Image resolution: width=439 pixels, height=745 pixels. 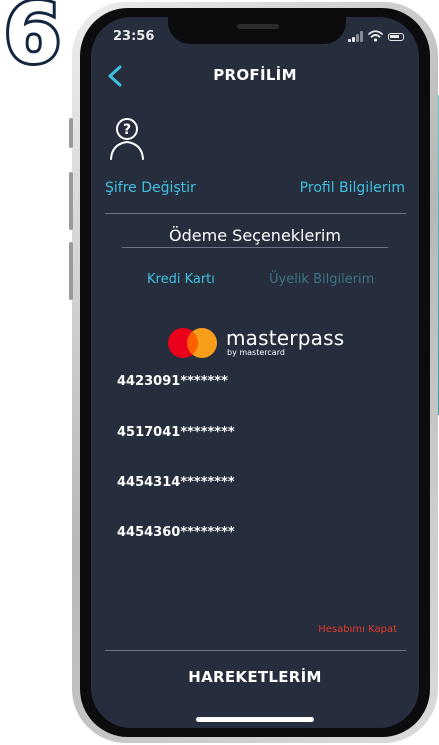 What do you see at coordinates (255, 213) in the screenshot?
I see `divider` at bounding box center [255, 213].